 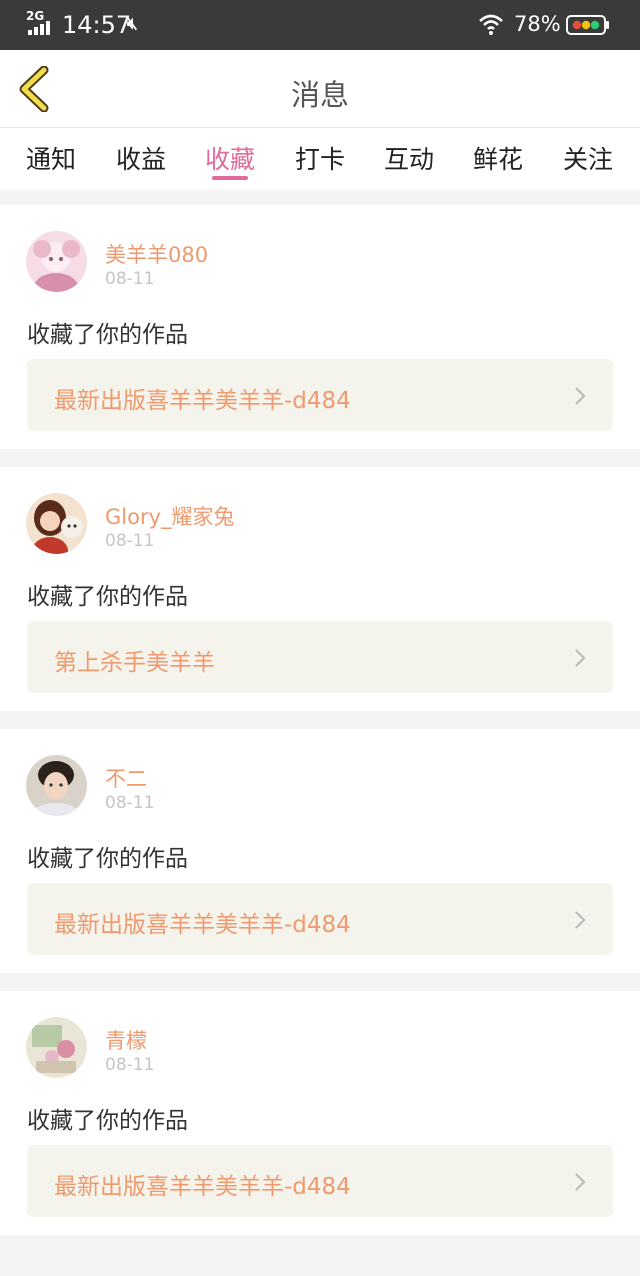 I want to click on tab-bar: 通知 收益 收藏 打卡 互动 鲜花 关注, so click(x=320, y=159).